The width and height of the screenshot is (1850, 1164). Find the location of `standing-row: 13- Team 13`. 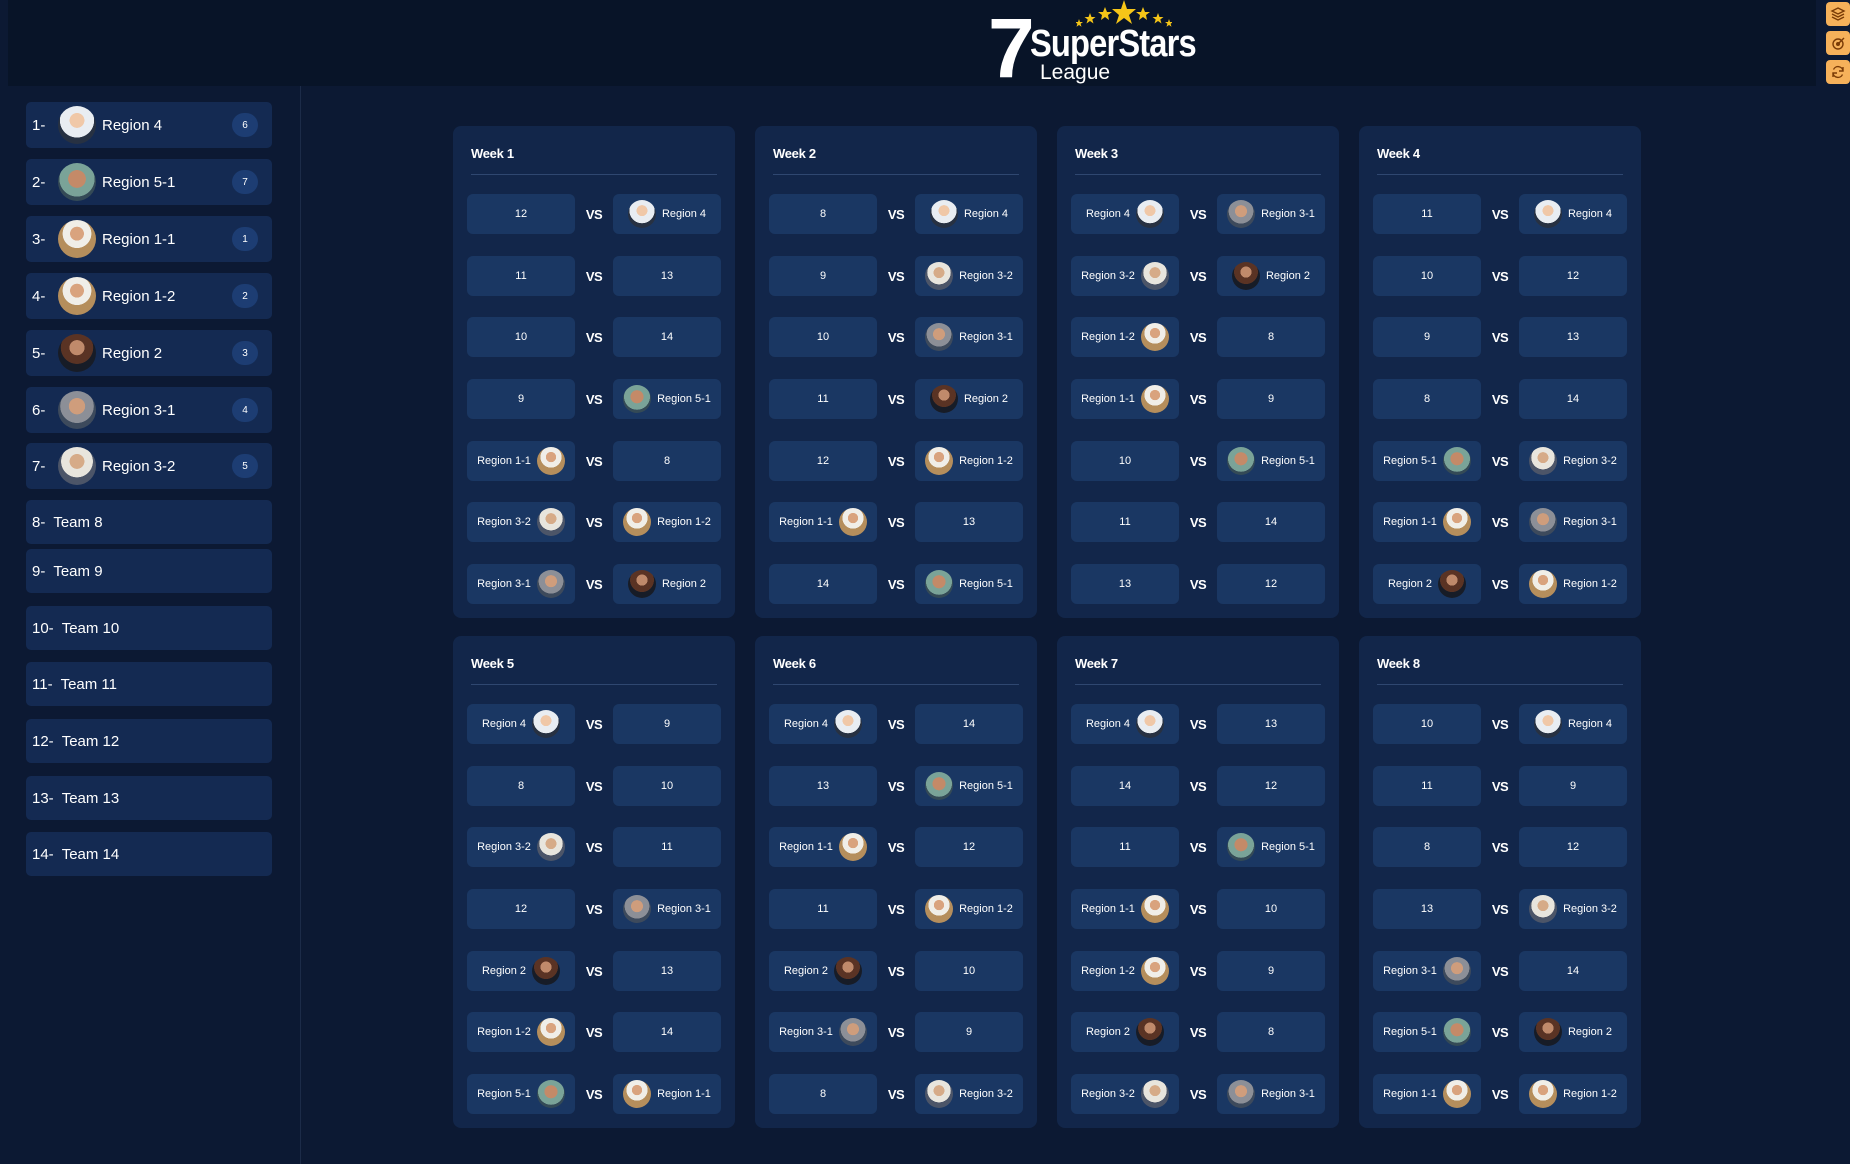

standing-row: 13- Team 13 is located at coordinates (149, 798).